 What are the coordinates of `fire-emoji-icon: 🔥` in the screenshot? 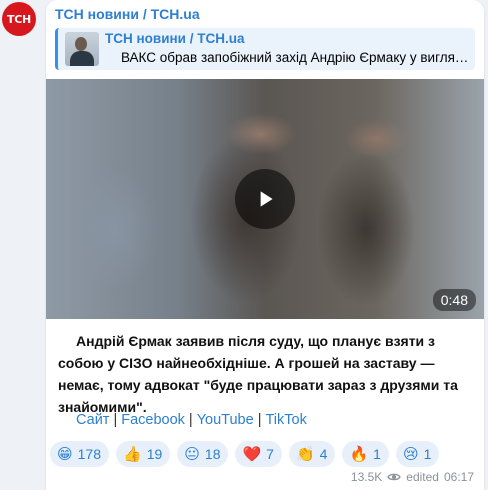 It's located at (359, 453).